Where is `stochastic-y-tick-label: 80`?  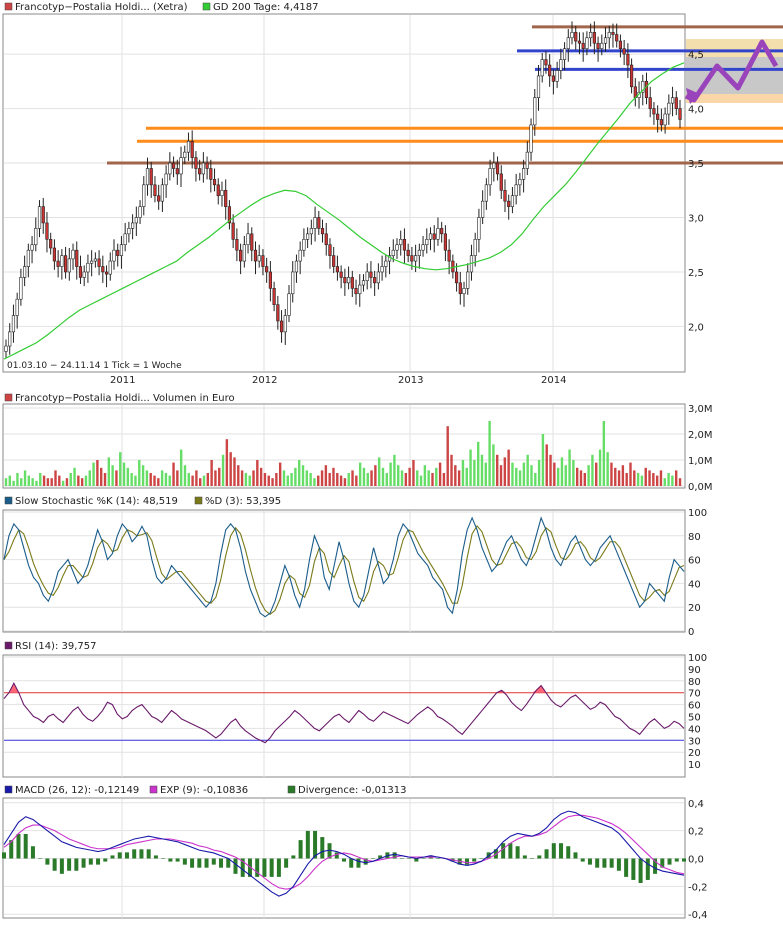
stochastic-y-tick-label: 80 is located at coordinates (694, 537).